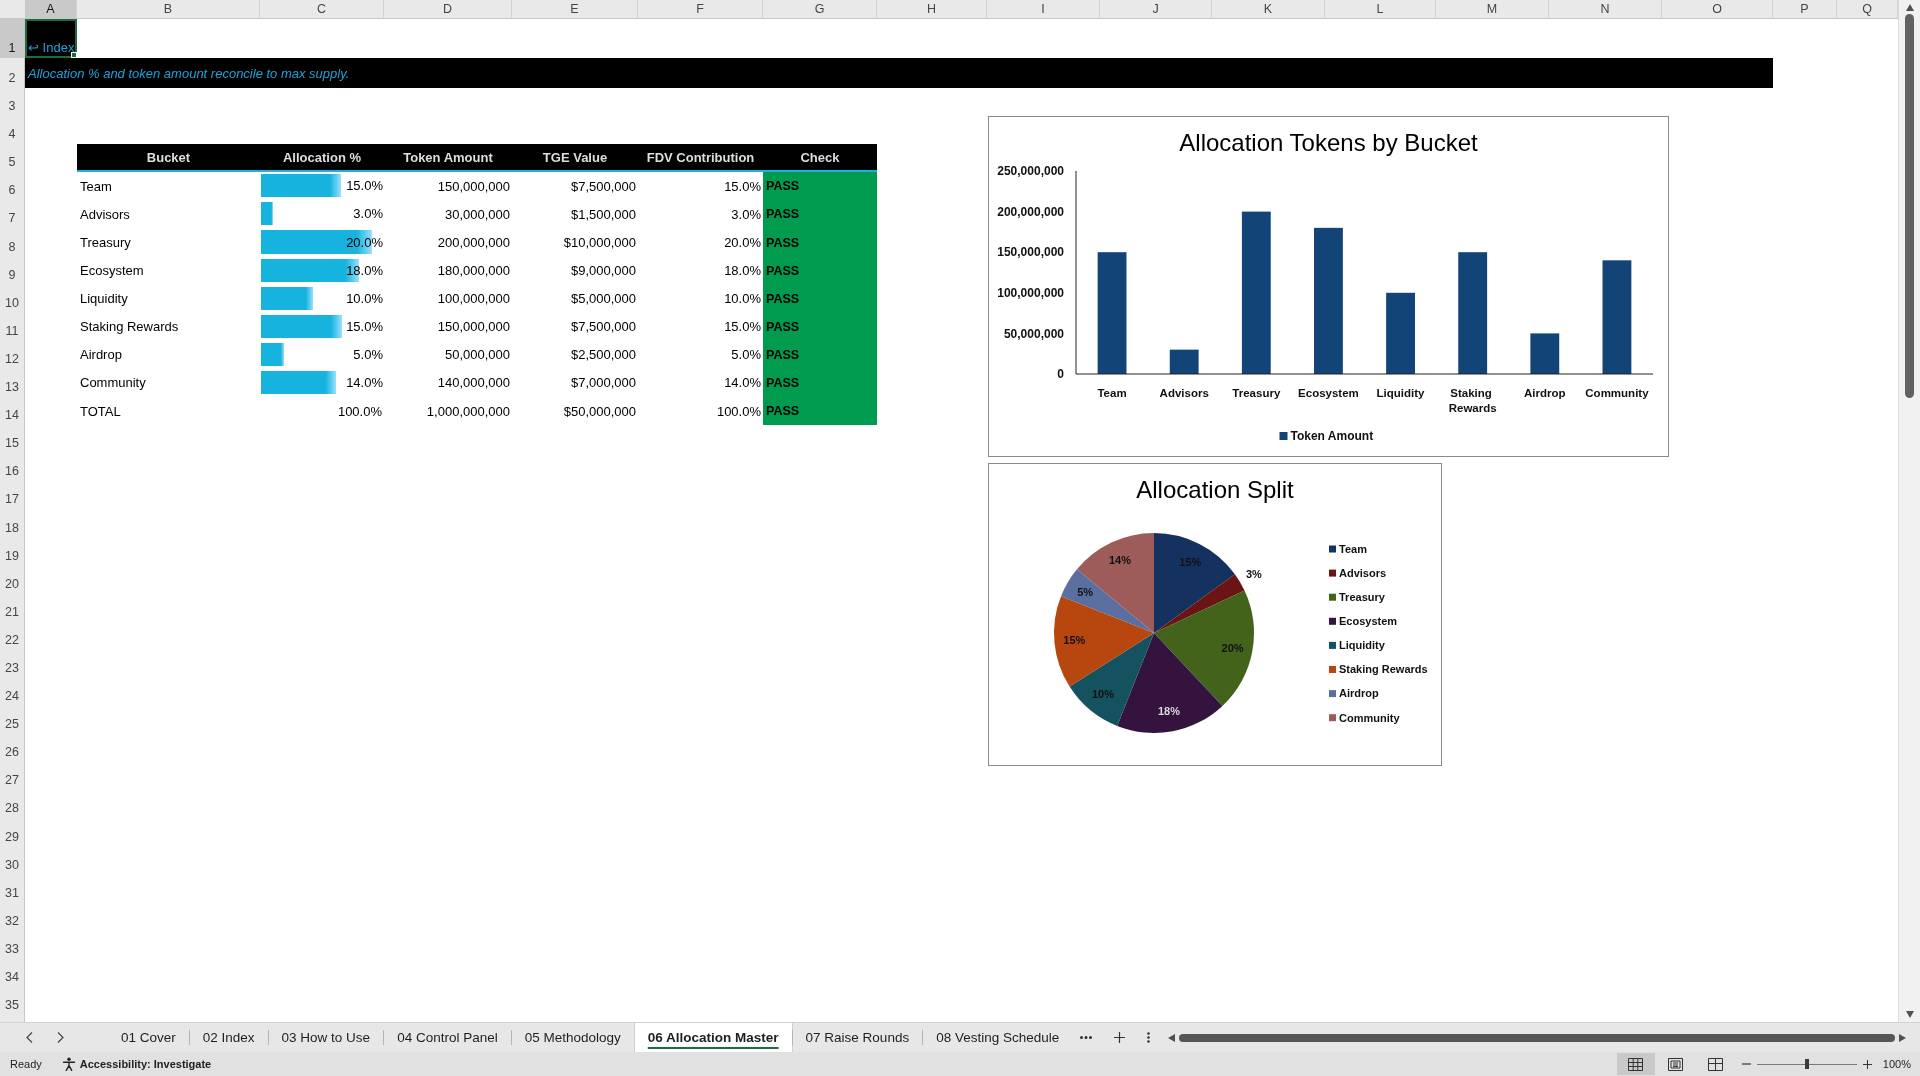 The height and width of the screenshot is (1076, 1920). I want to click on row-header: 9, so click(12, 270).